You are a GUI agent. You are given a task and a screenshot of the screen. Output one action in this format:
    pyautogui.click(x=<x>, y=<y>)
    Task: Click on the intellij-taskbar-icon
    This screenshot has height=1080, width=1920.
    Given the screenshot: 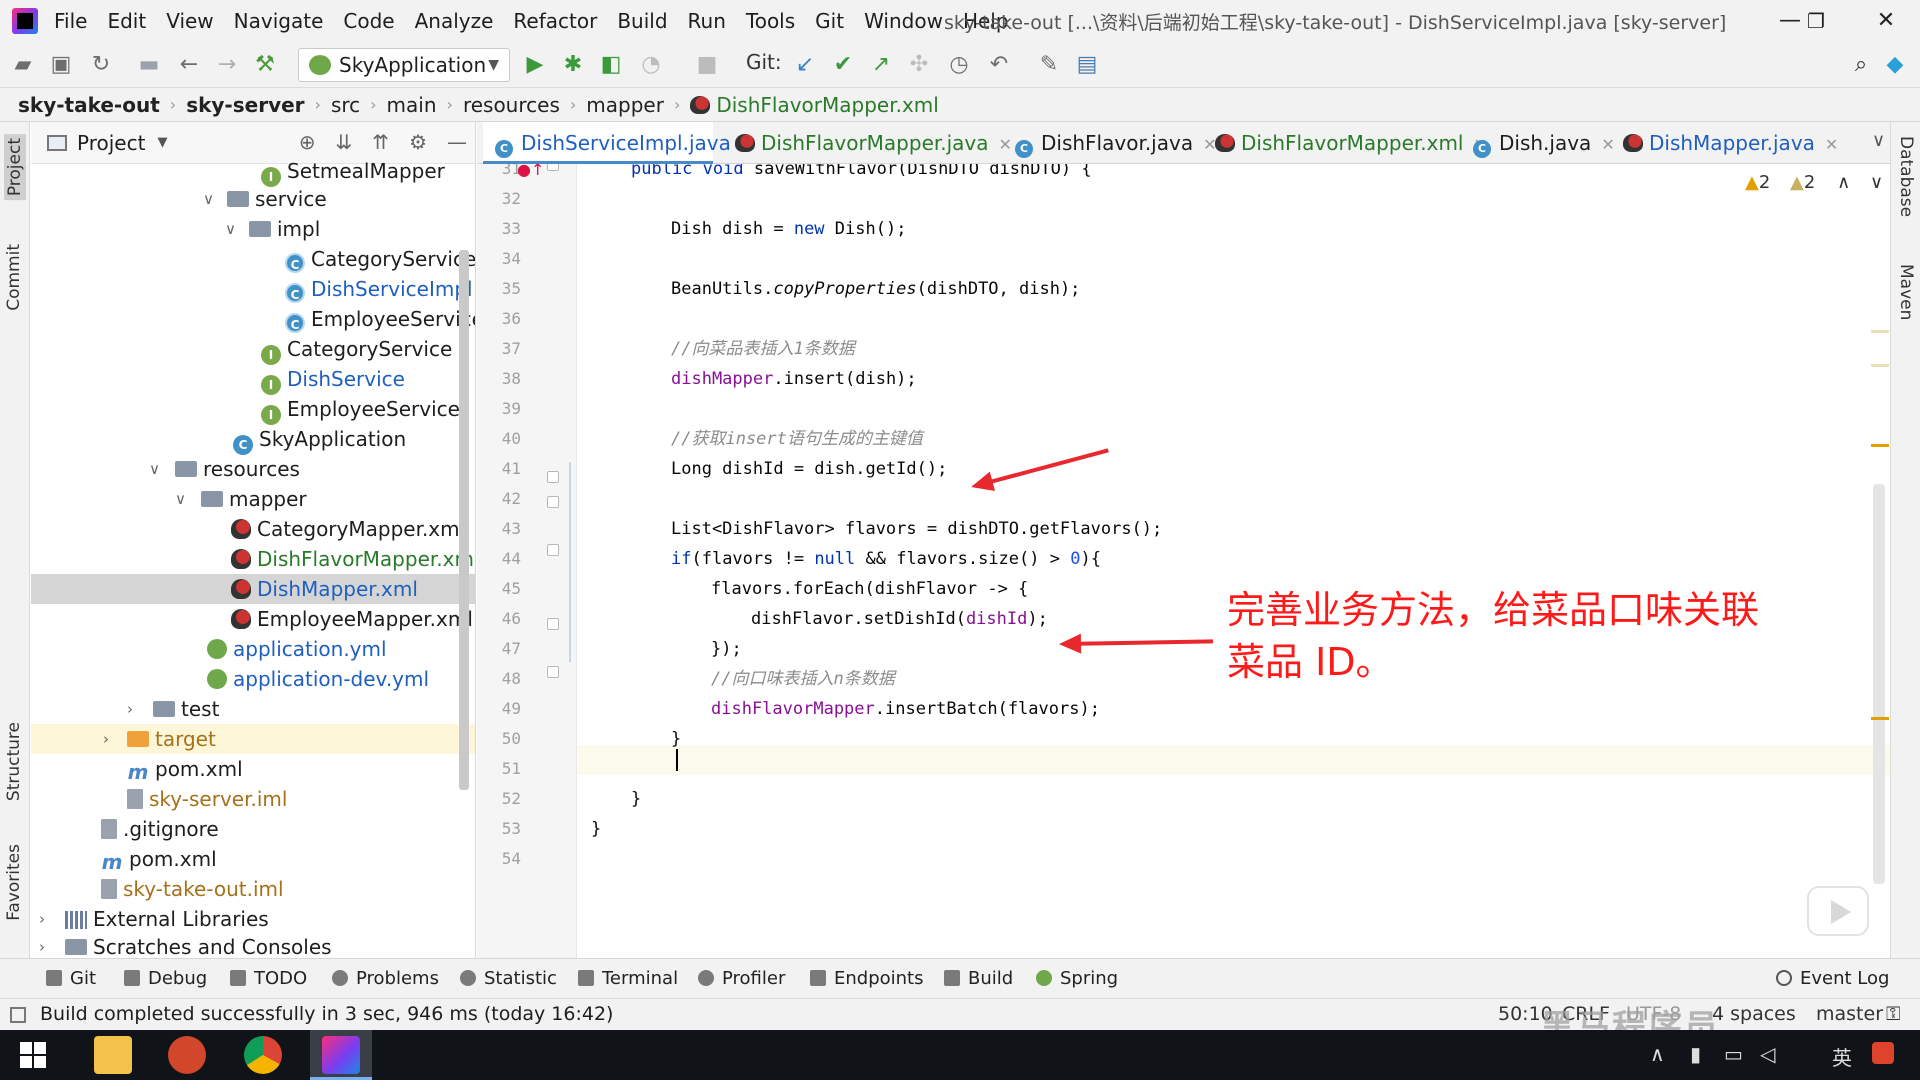 What is the action you would take?
    pyautogui.click(x=341, y=1055)
    